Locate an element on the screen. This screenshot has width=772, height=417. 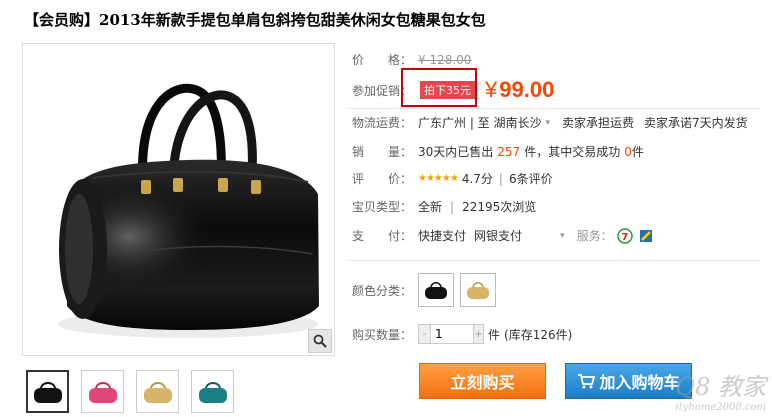
color-row: 颜色分类： is located at coordinates (427, 290).